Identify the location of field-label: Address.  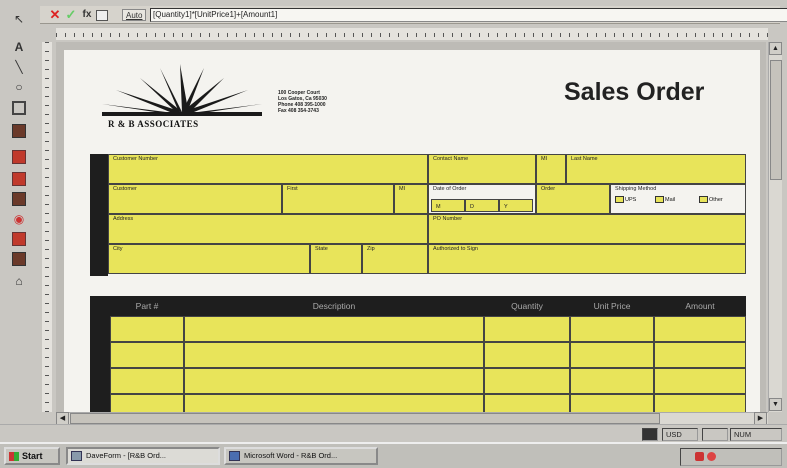
(123, 219).